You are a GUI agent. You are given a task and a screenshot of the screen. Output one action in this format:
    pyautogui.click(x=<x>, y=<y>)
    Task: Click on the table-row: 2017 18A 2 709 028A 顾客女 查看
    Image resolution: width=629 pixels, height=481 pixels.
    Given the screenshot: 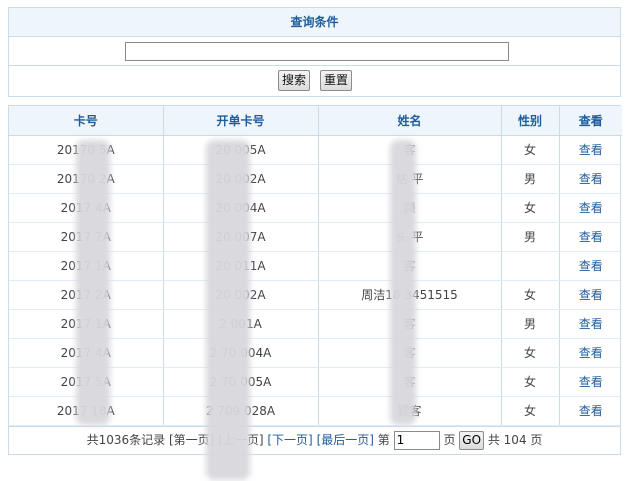 What is the action you would take?
    pyautogui.click(x=315, y=411)
    